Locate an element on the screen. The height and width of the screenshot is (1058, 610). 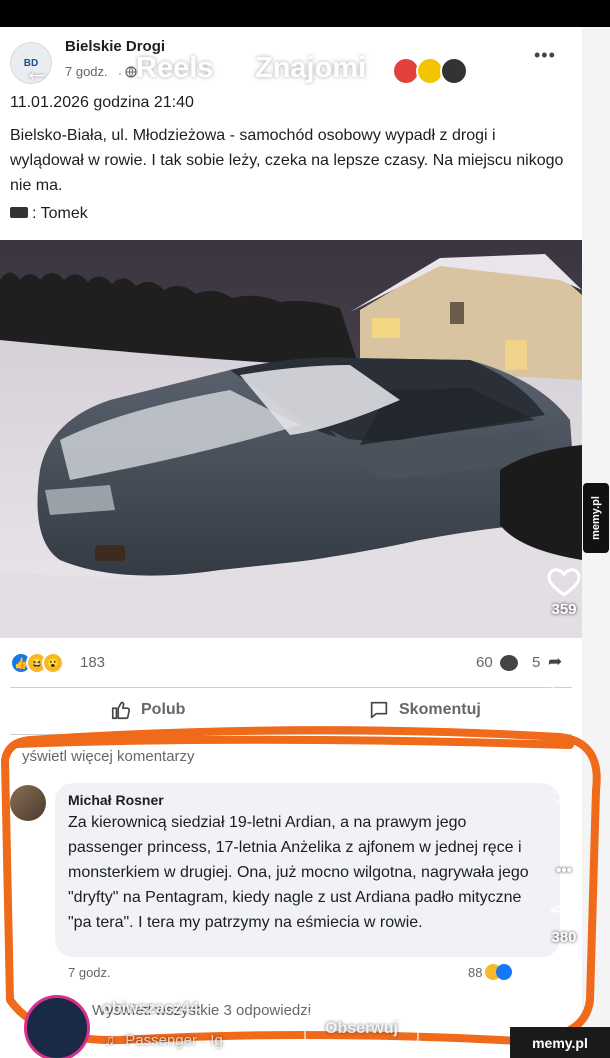
like-reaction-icon is located at coordinates (504, 972).